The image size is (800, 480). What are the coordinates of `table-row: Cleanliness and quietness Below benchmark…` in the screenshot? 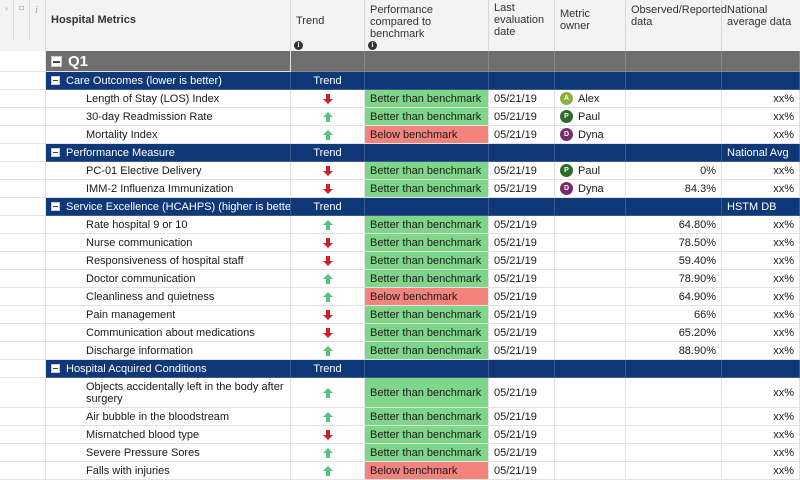 It's located at (400, 297).